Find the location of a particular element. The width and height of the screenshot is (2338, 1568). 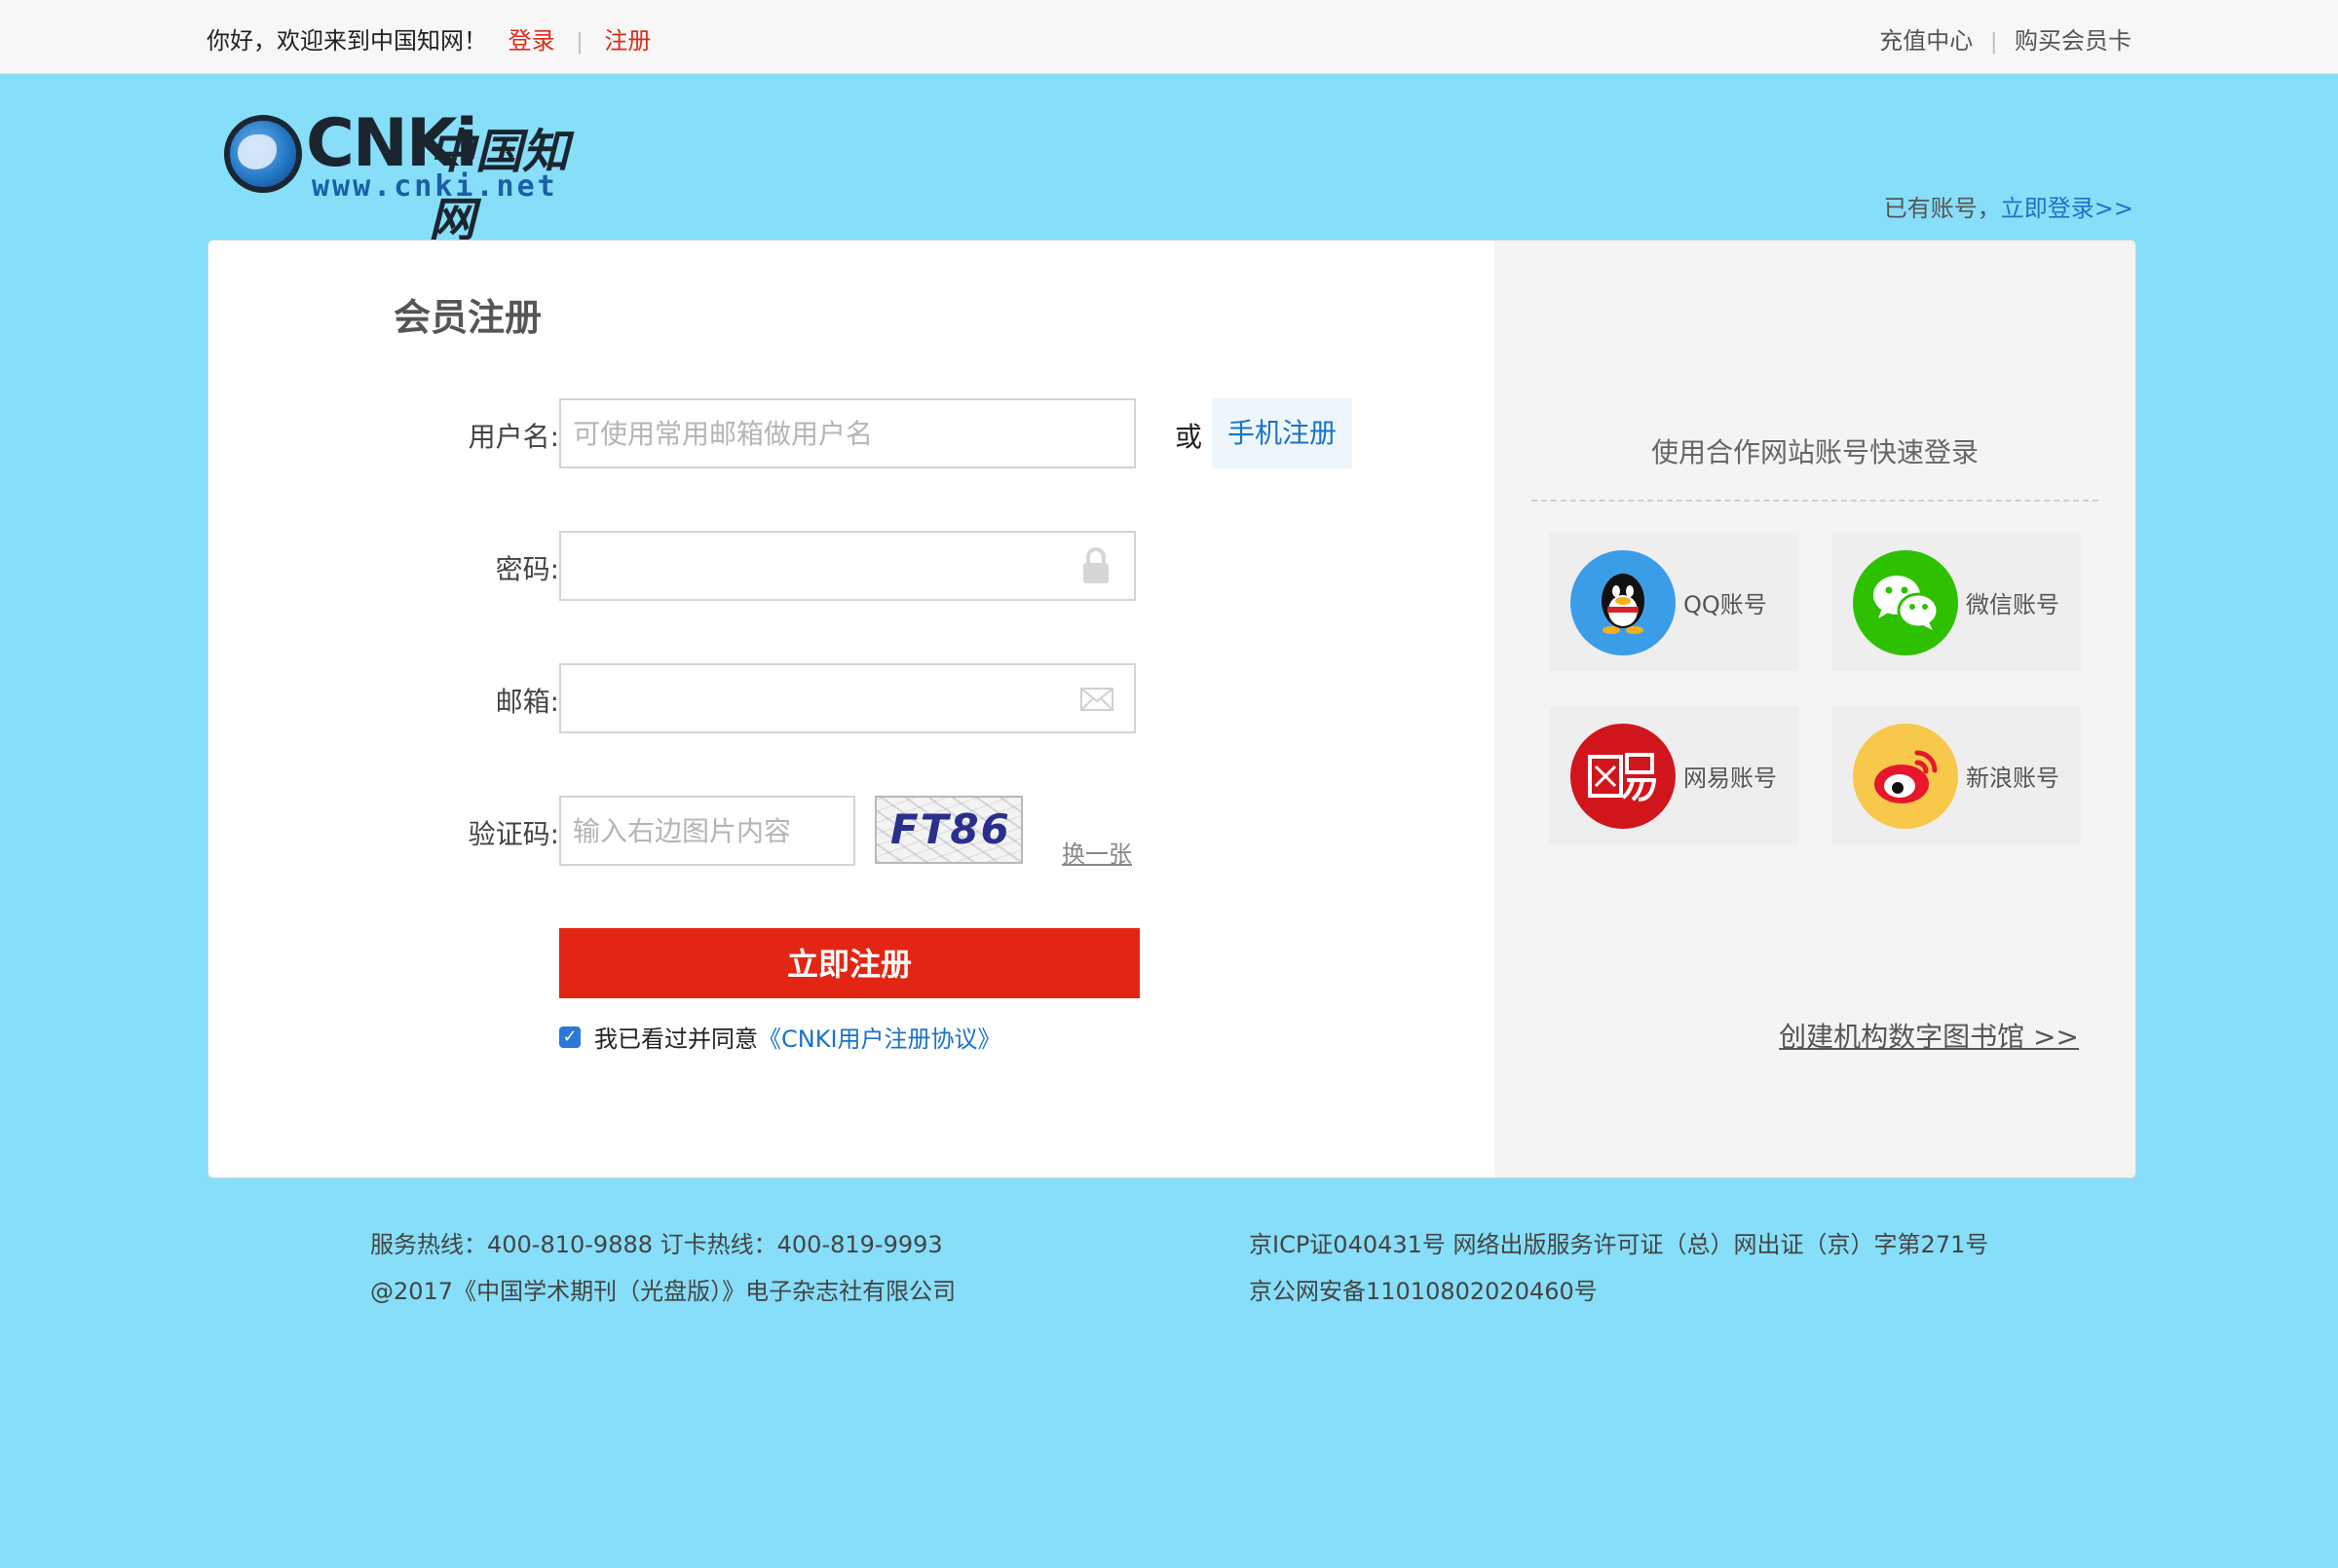

agreement-link: 《CNKI用户注册协议》 is located at coordinates (879, 1037).